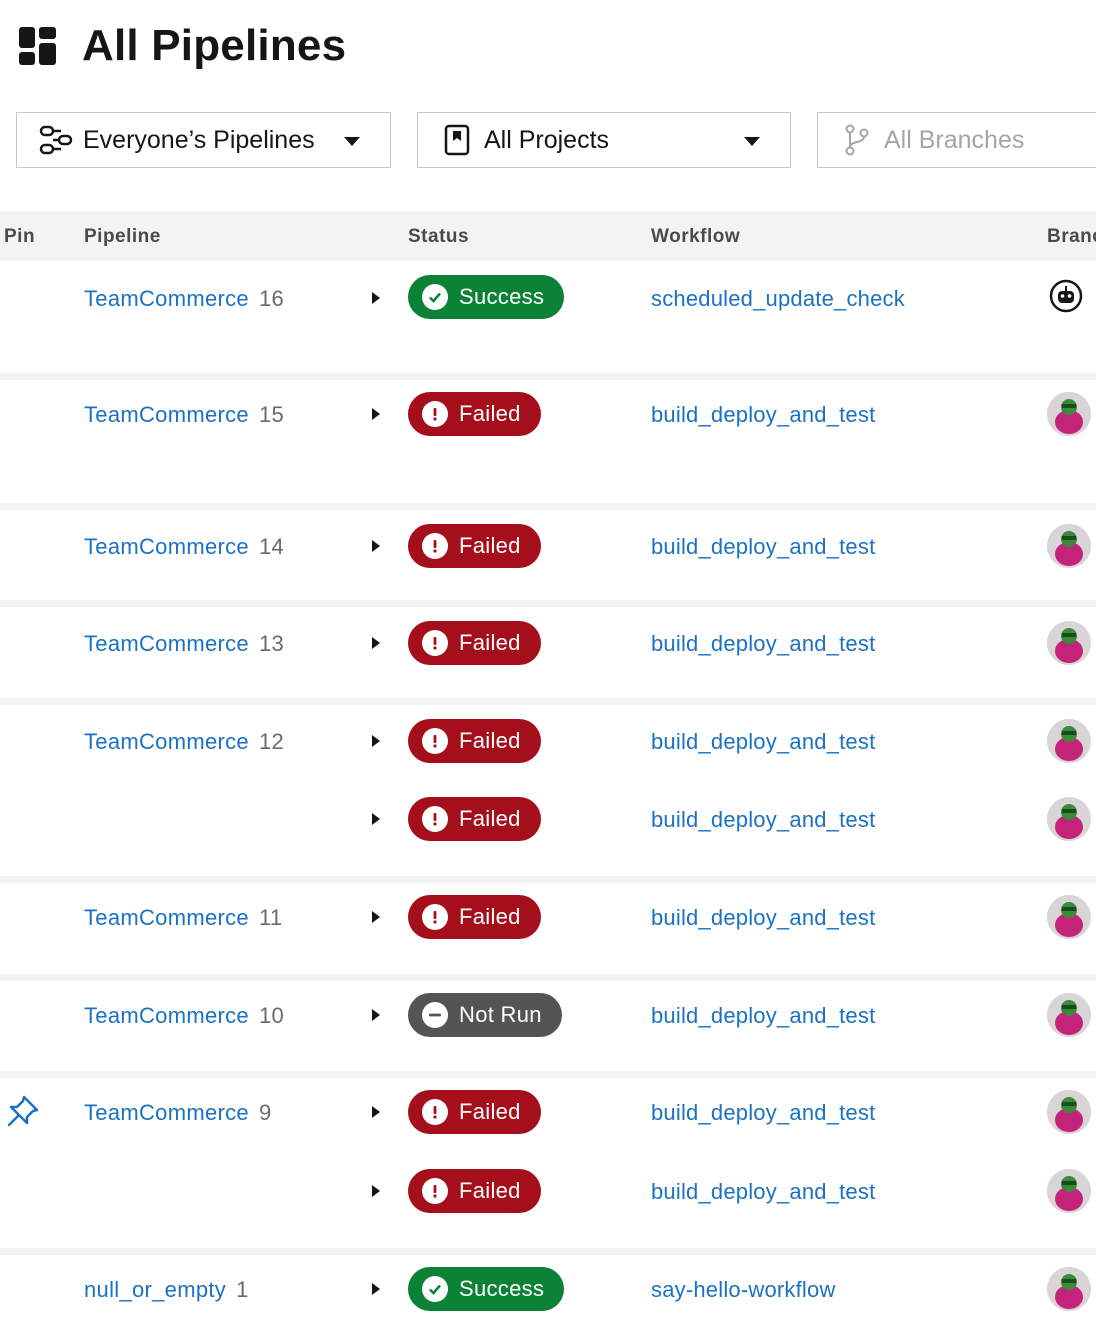 The height and width of the screenshot is (1342, 1096). Describe the element at coordinates (743, 1290) in the screenshot. I see `workflow-link: say-hello-workflow` at that location.